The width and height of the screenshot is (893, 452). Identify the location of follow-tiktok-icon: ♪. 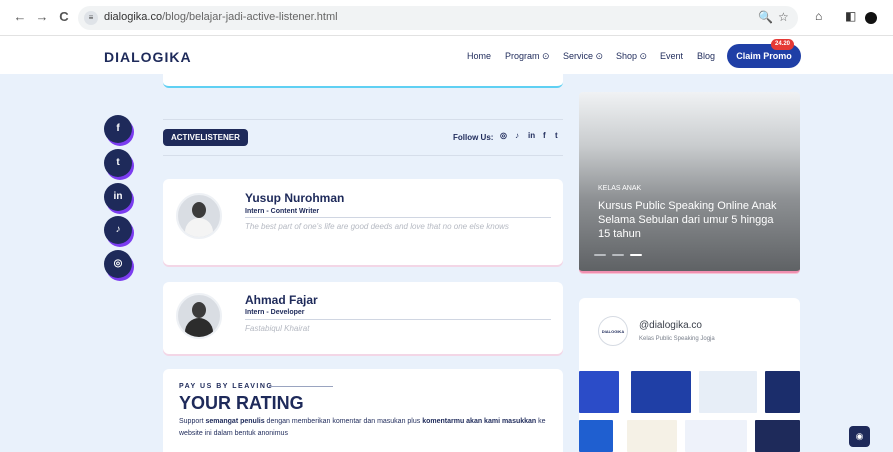
(517, 135).